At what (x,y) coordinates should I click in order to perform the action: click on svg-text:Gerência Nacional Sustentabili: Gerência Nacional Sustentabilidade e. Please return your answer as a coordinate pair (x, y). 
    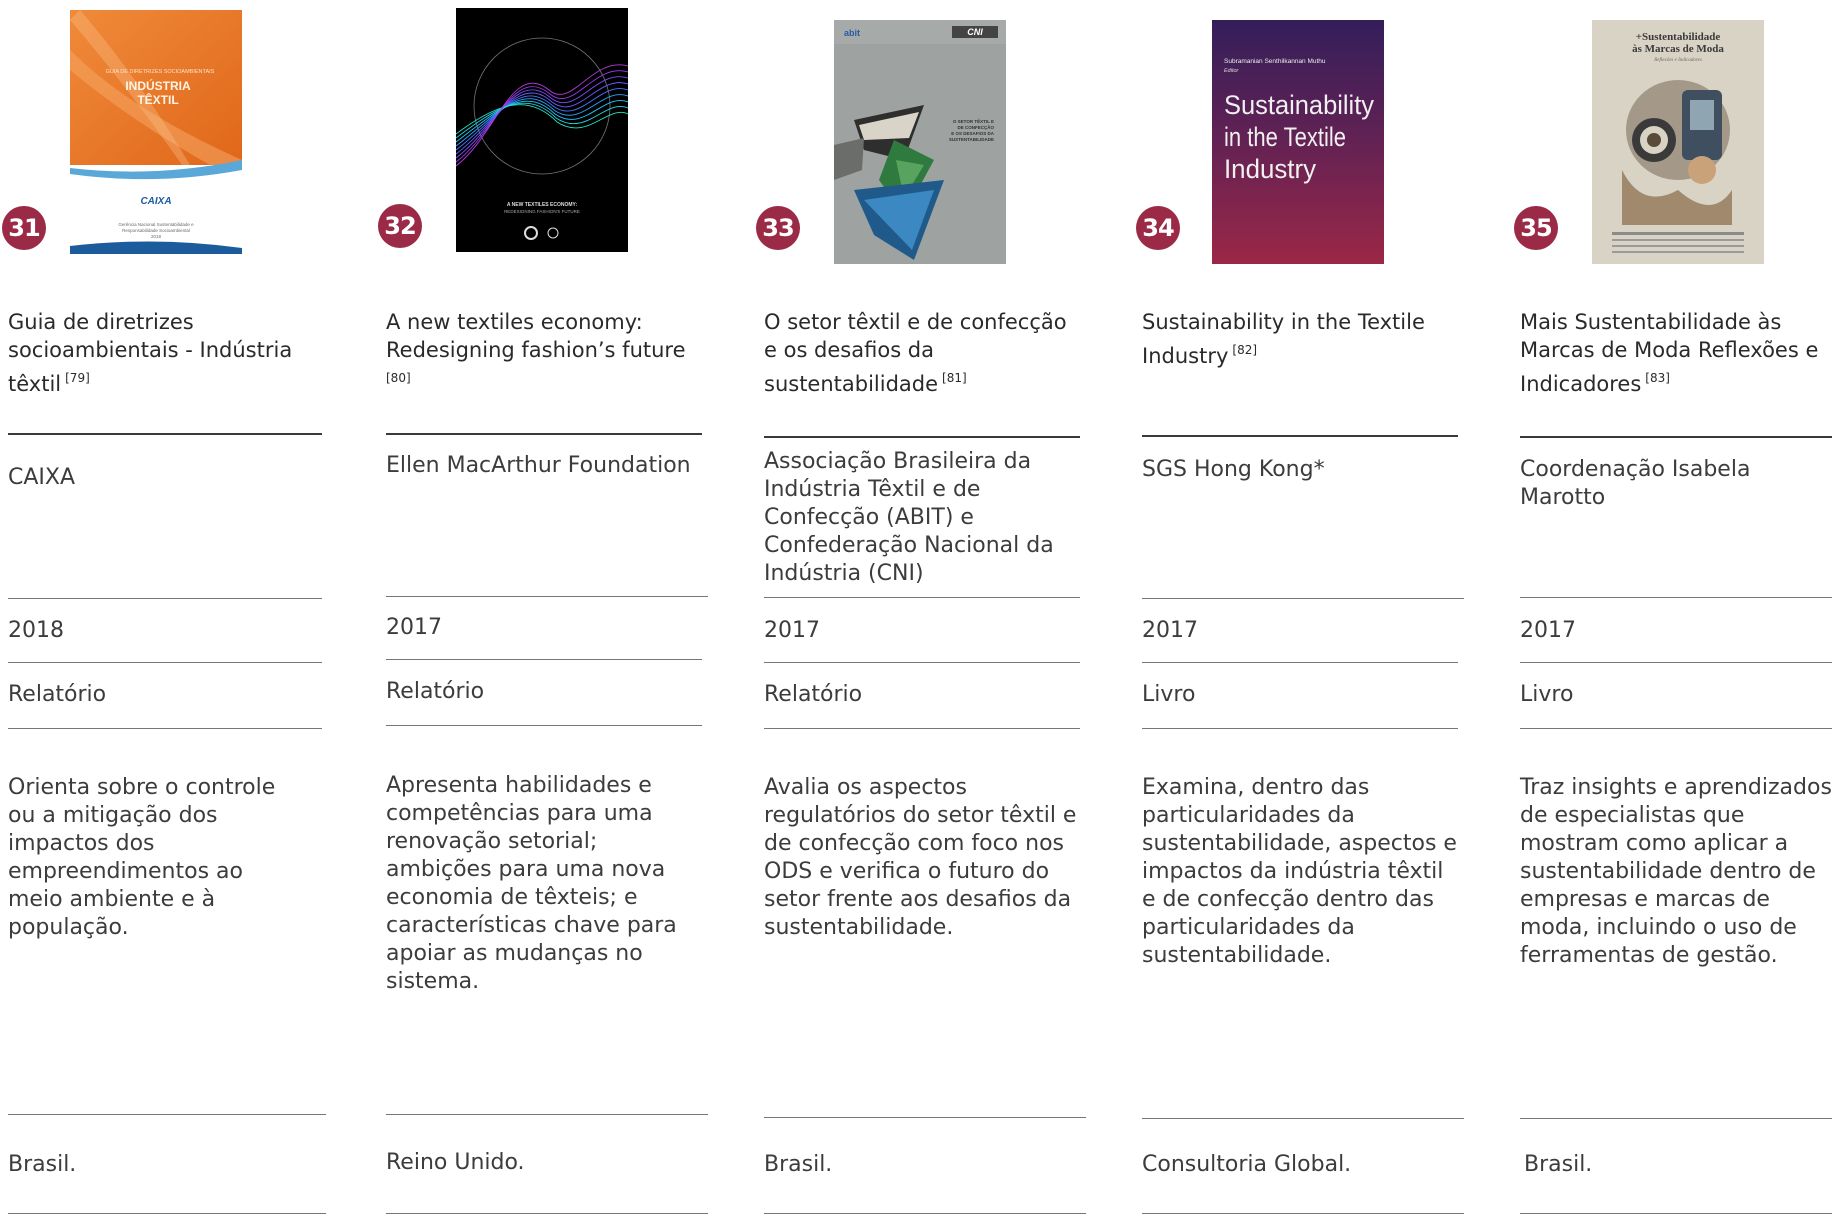
    Looking at the image, I should click on (156, 224).